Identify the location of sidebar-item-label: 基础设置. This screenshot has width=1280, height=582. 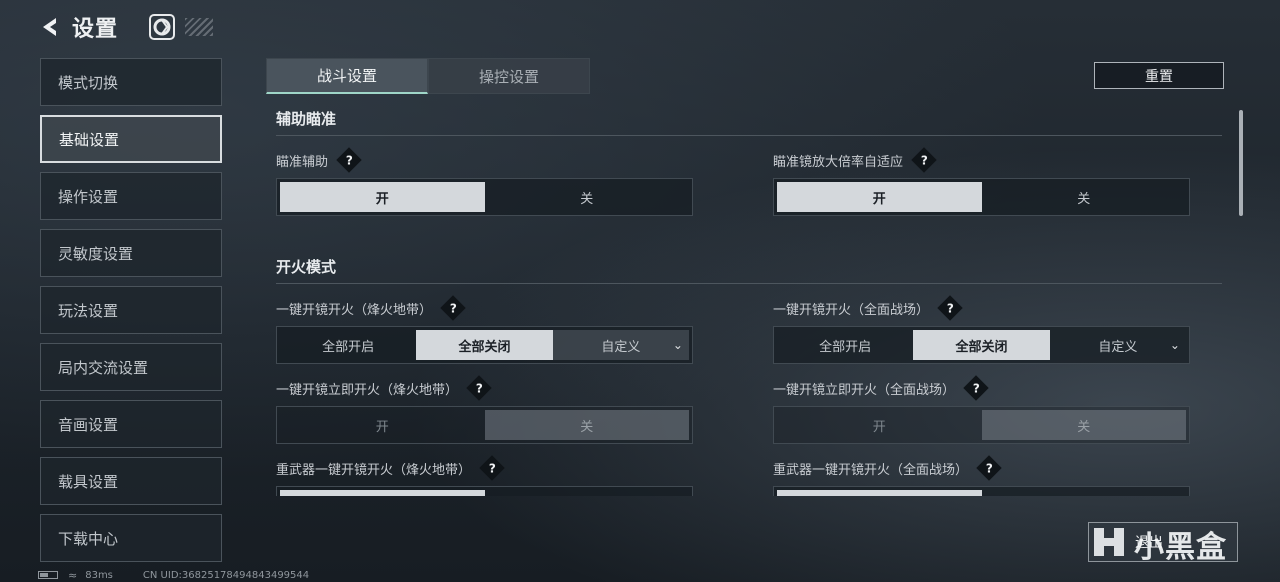
(89, 139).